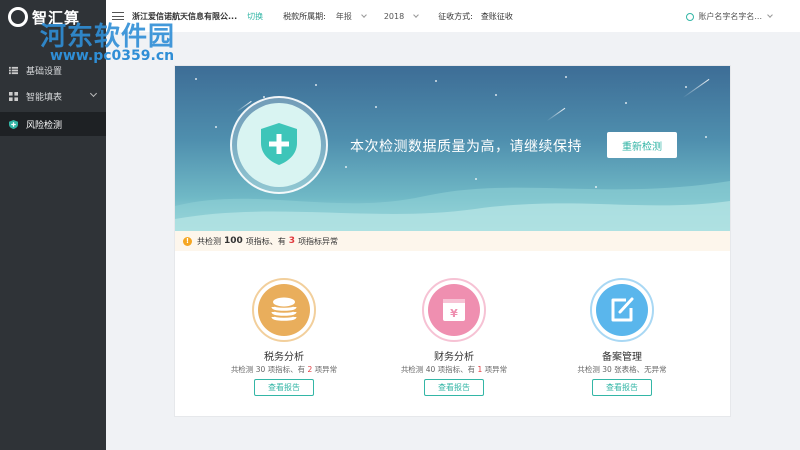 The image size is (800, 450). Describe the element at coordinates (454, 369) in the screenshot. I see `feature-description: 共检测 40 项指标、有 1 项异常` at that location.